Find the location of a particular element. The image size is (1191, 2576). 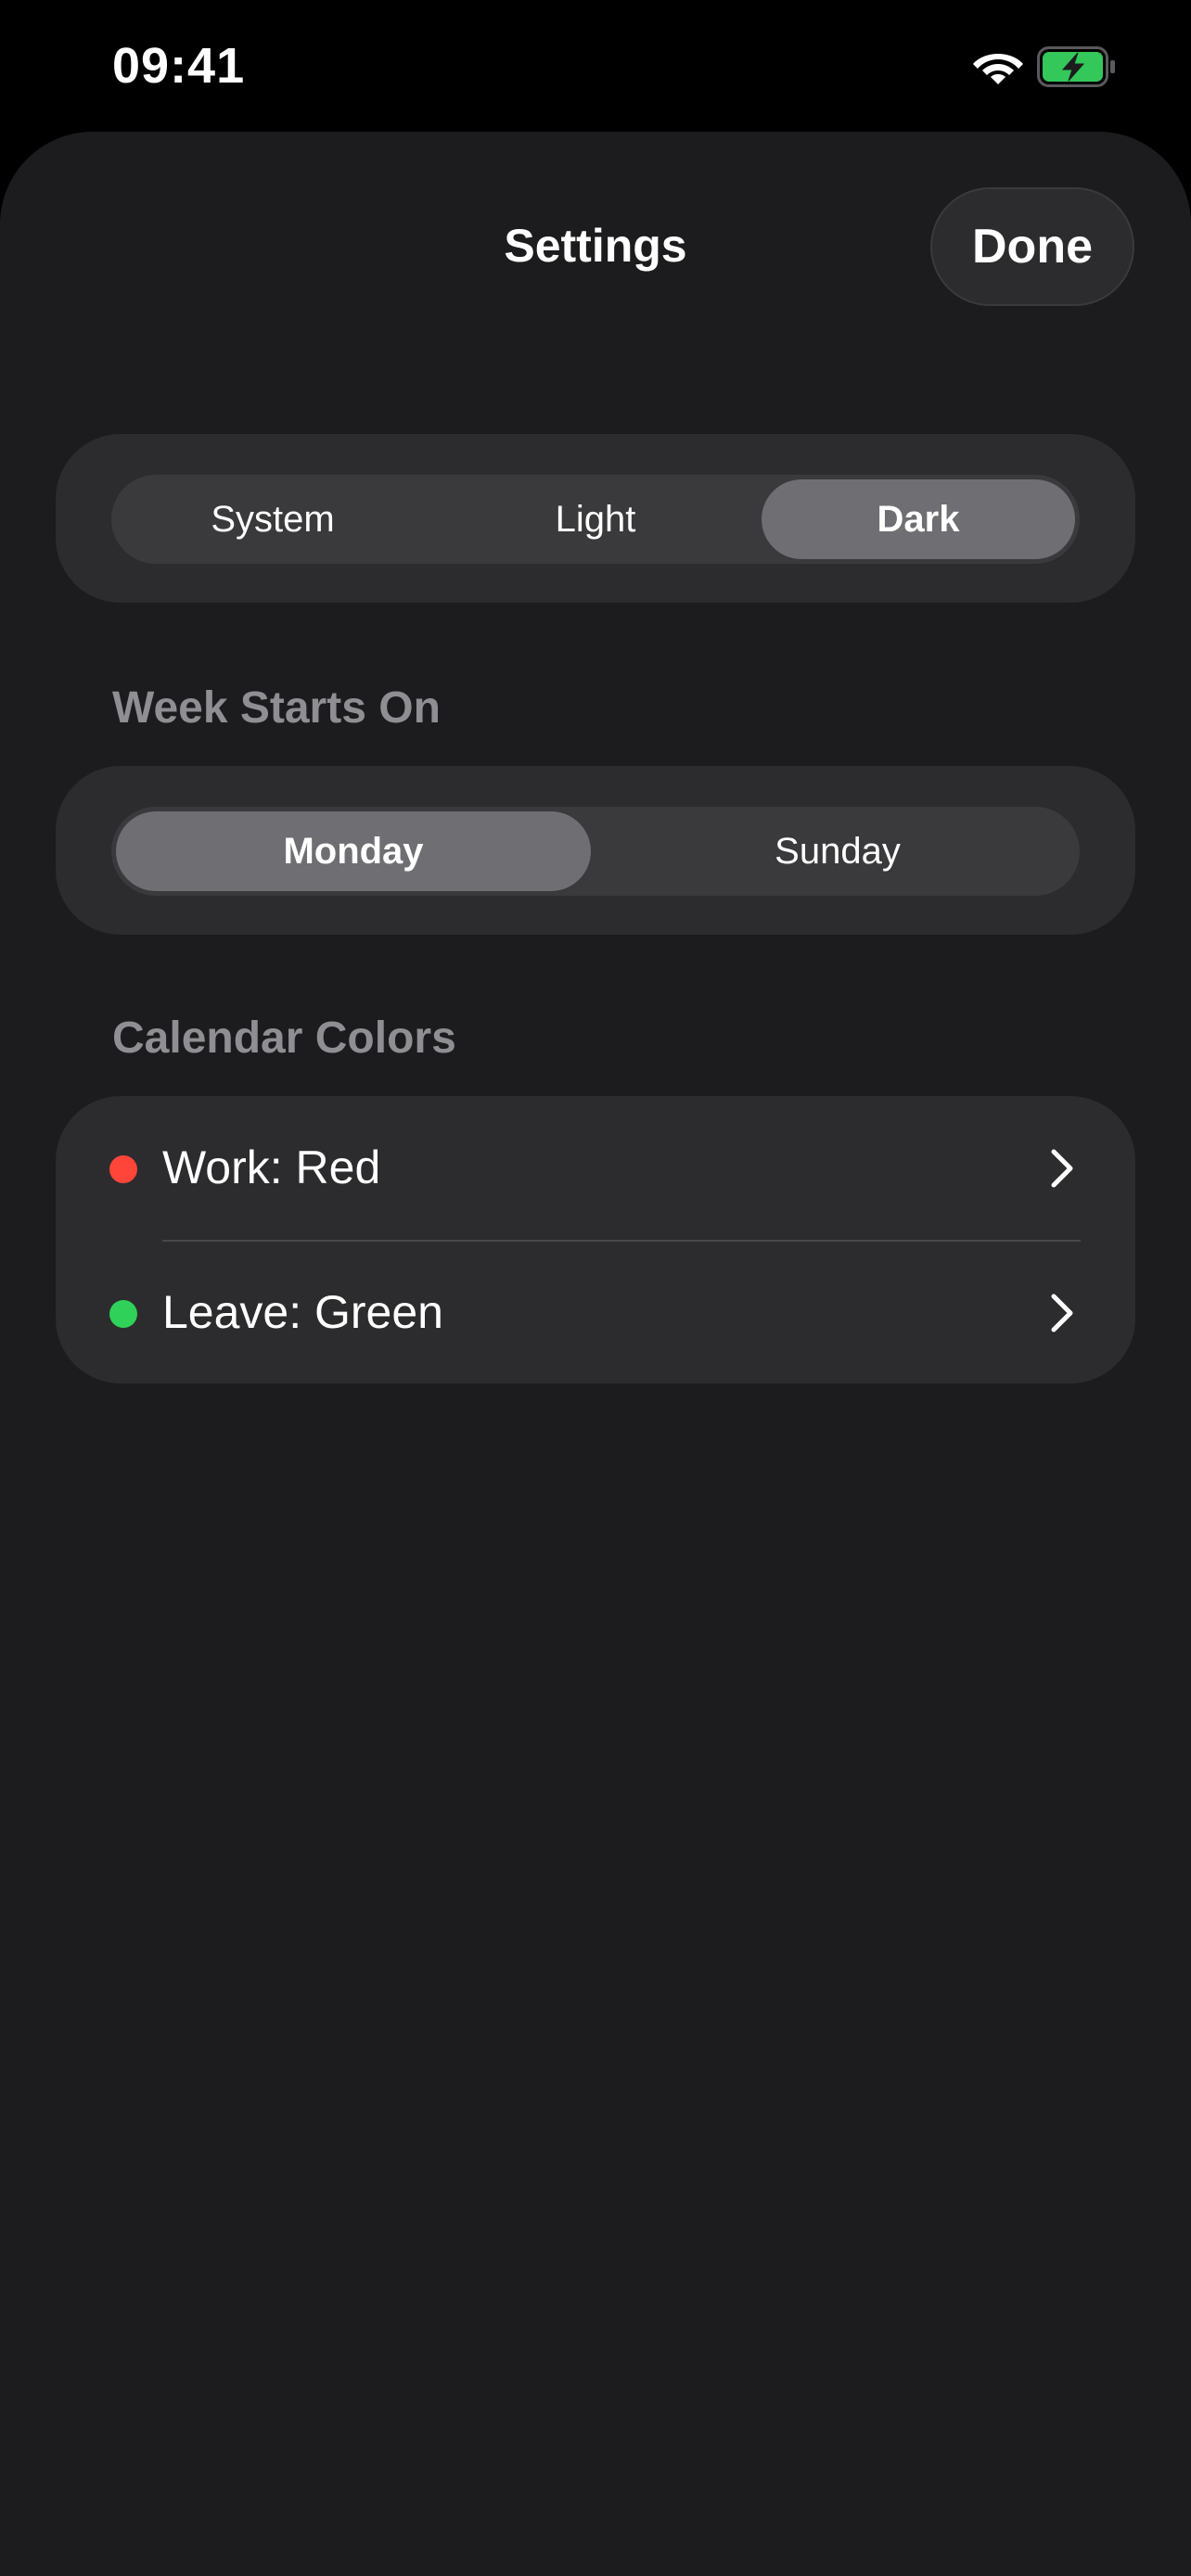

week-start-segmented-control: Monday Sunday is located at coordinates (595, 851).